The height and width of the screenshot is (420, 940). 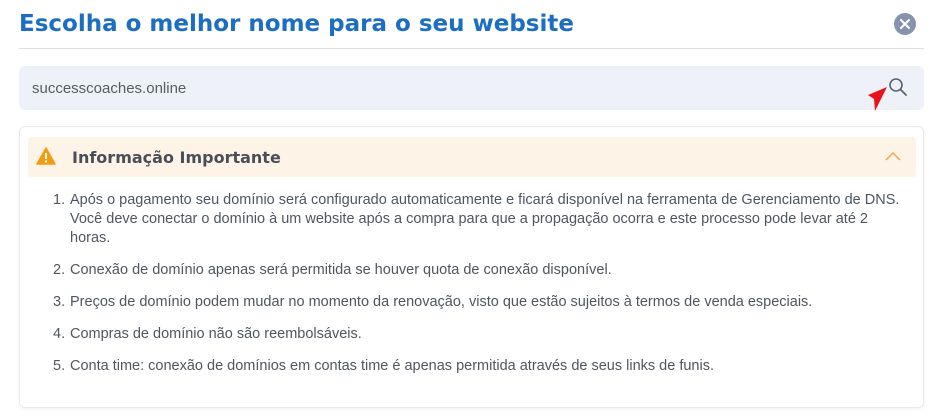 What do you see at coordinates (176, 157) in the screenshot?
I see `important-info-title: Informação Importante` at bounding box center [176, 157].